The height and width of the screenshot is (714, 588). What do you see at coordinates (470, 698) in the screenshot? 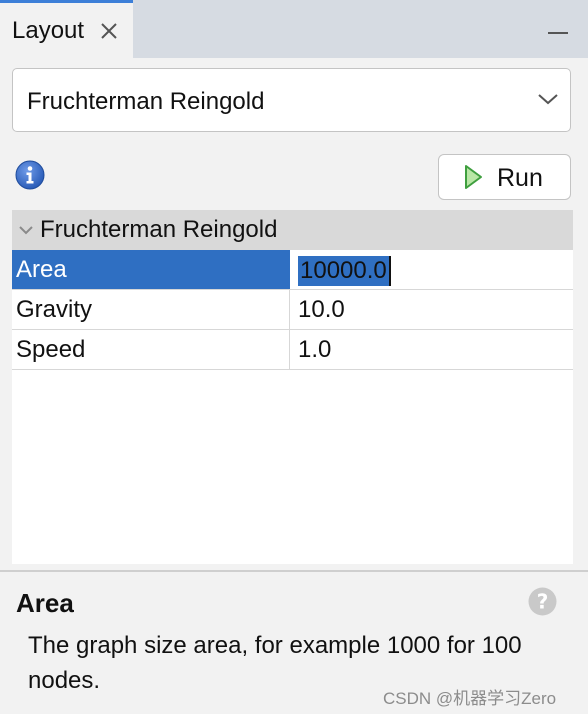
I see `watermark: CSDN @机器学习Zero` at bounding box center [470, 698].